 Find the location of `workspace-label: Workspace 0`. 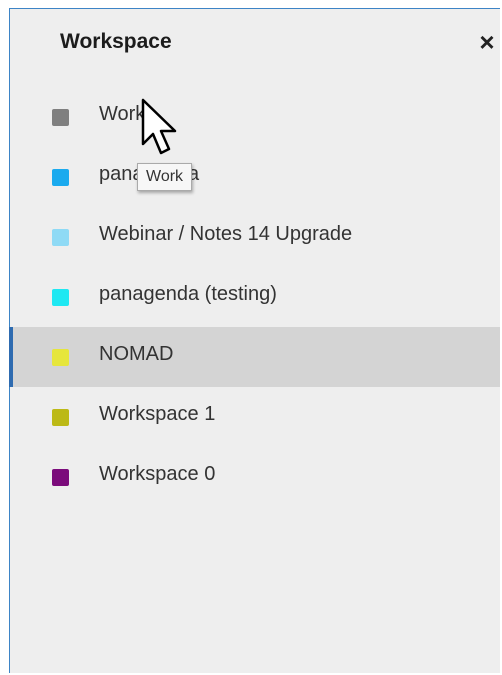

workspace-label: Workspace 0 is located at coordinates (157, 474).